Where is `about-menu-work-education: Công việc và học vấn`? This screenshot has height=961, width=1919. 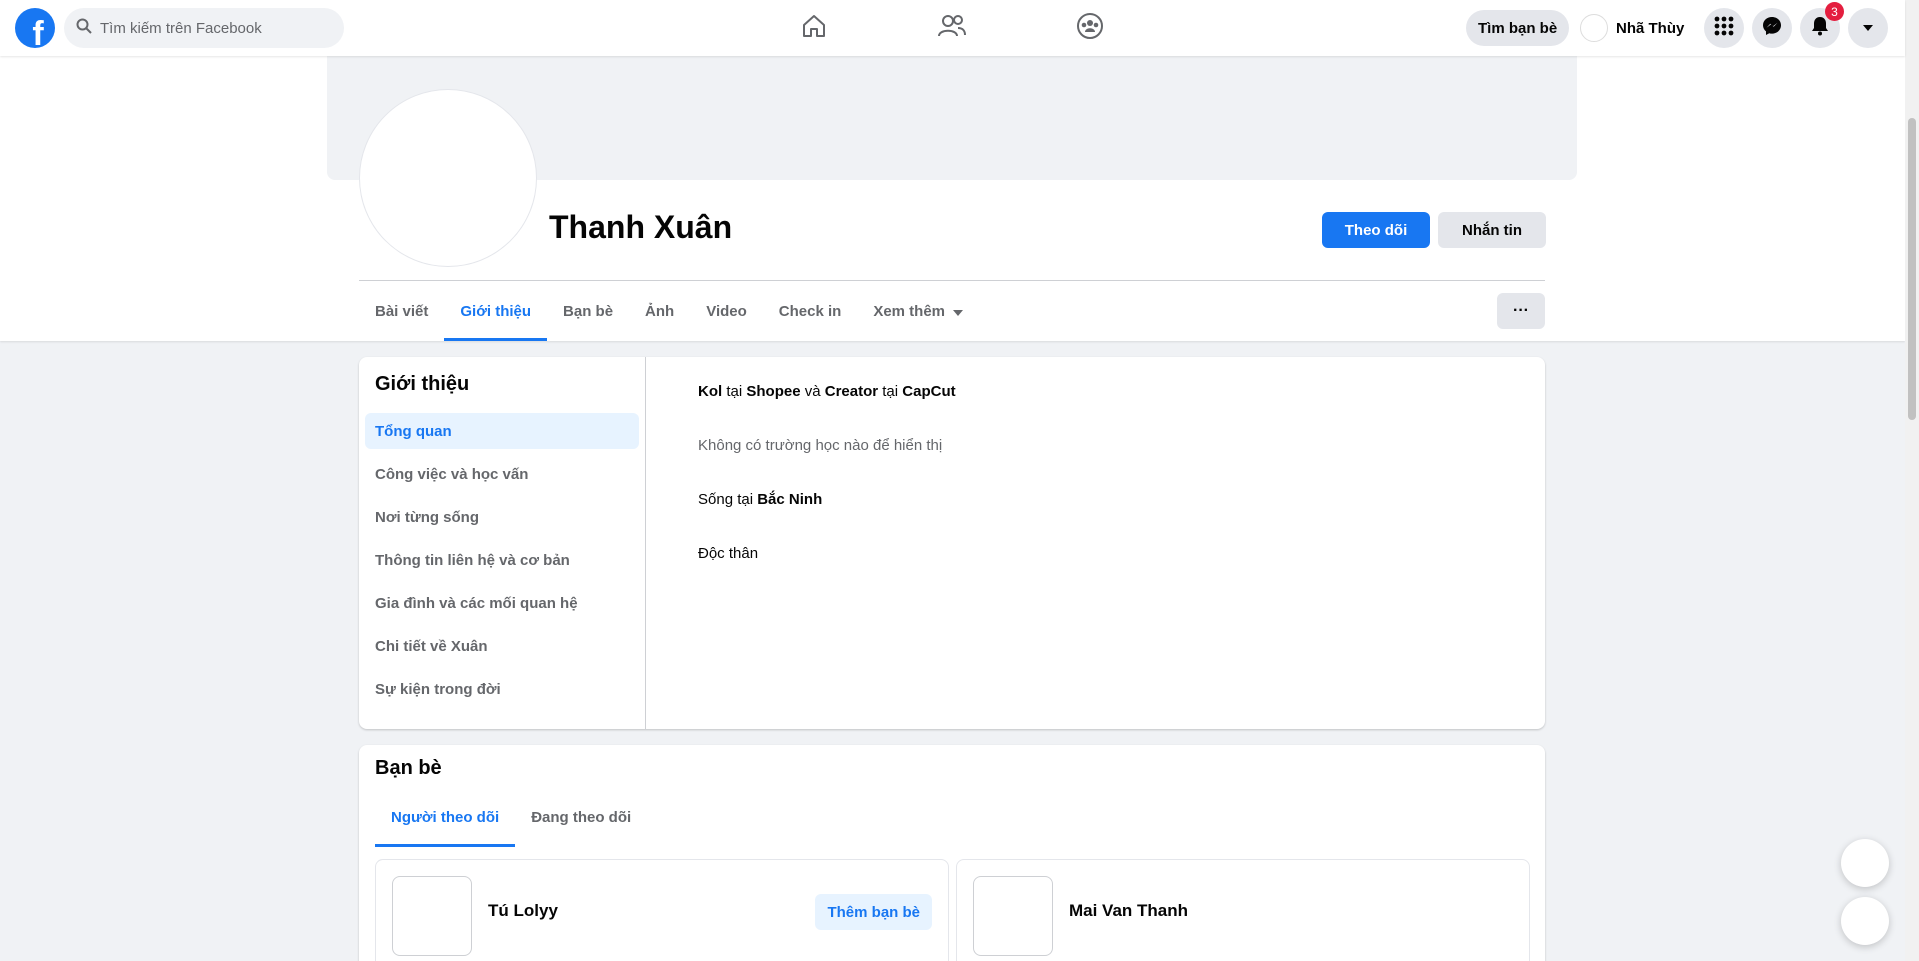 about-menu-work-education: Công việc và học vấn is located at coordinates (502, 474).